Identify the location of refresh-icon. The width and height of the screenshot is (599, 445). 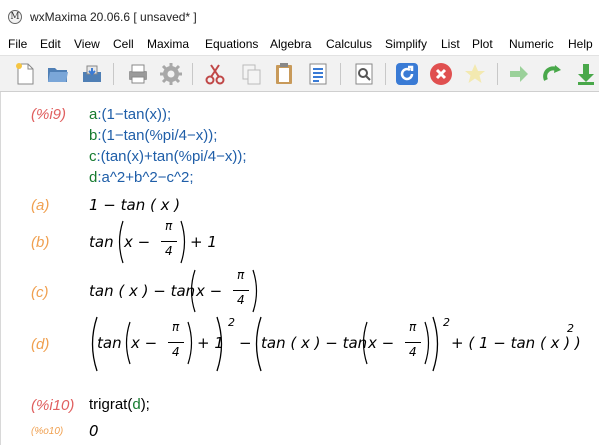
(407, 74).